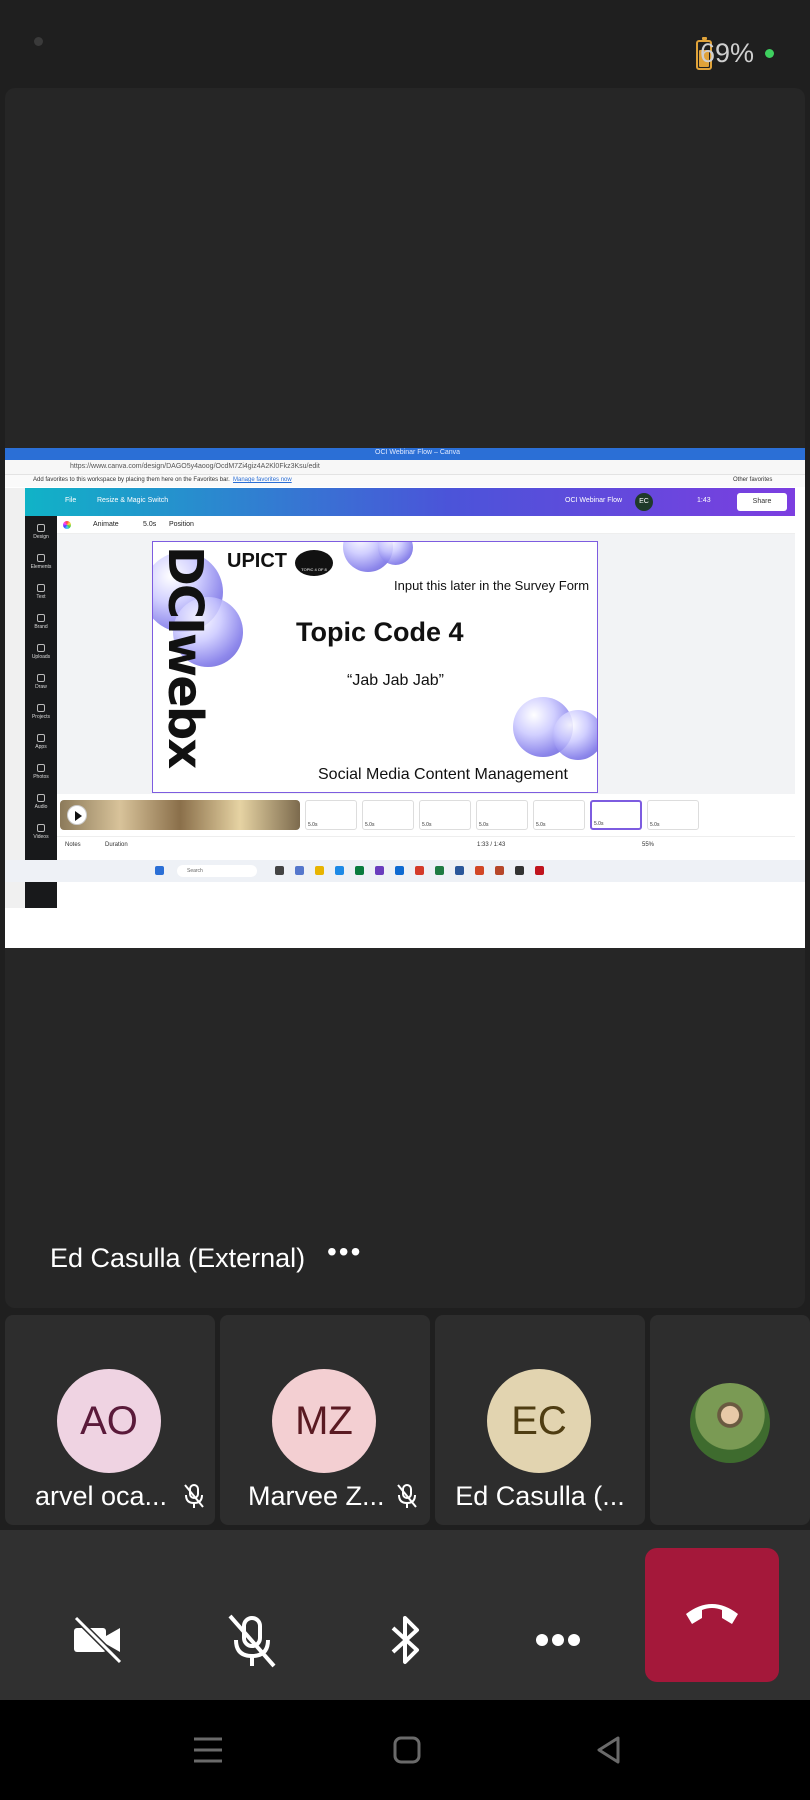 The image size is (810, 1800). Describe the element at coordinates (752, 480) in the screenshot. I see `other-favorites: Other favorites` at that location.